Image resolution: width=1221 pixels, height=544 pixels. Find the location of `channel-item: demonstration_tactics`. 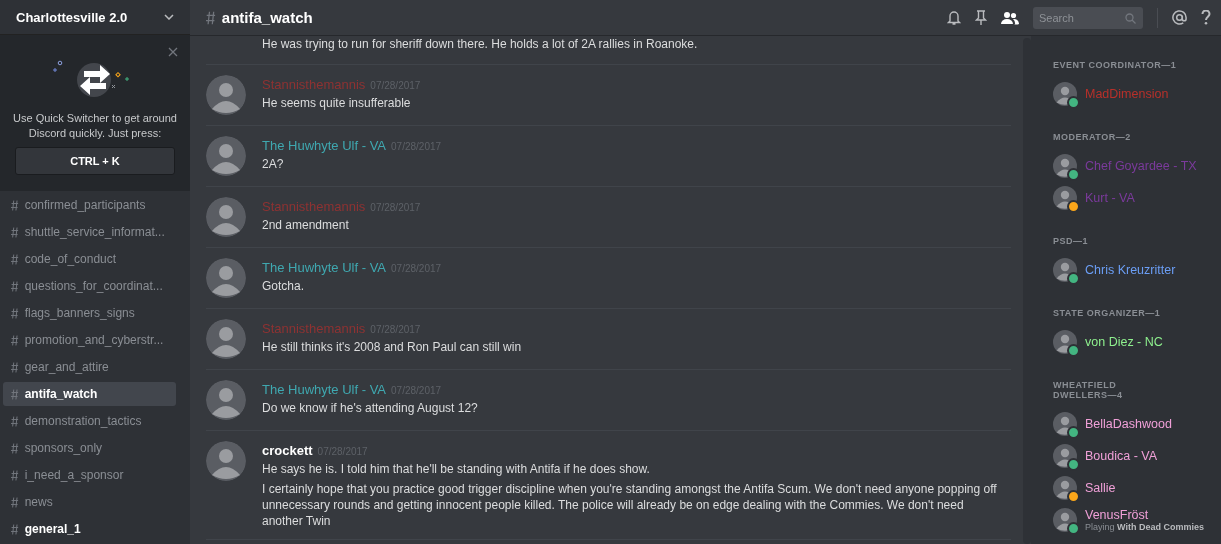

channel-item: demonstration_tactics is located at coordinates (89, 421).